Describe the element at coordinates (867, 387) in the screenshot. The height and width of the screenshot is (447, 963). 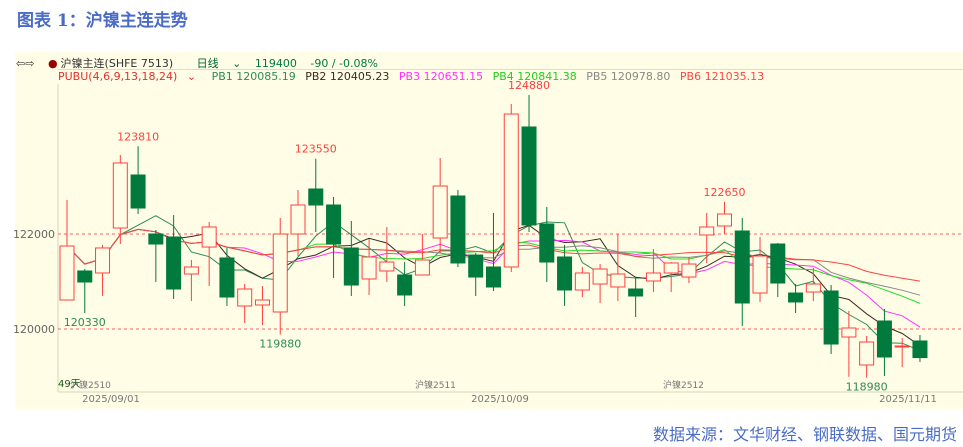
I see `price-annotation: 118980` at that location.